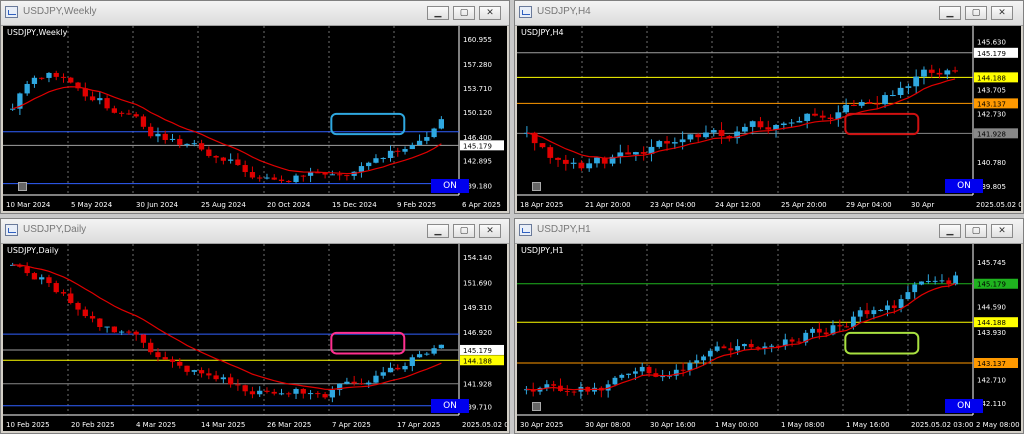 This screenshot has height=434, width=1024. I want to click on price-label: 144.188, so click(477, 361).